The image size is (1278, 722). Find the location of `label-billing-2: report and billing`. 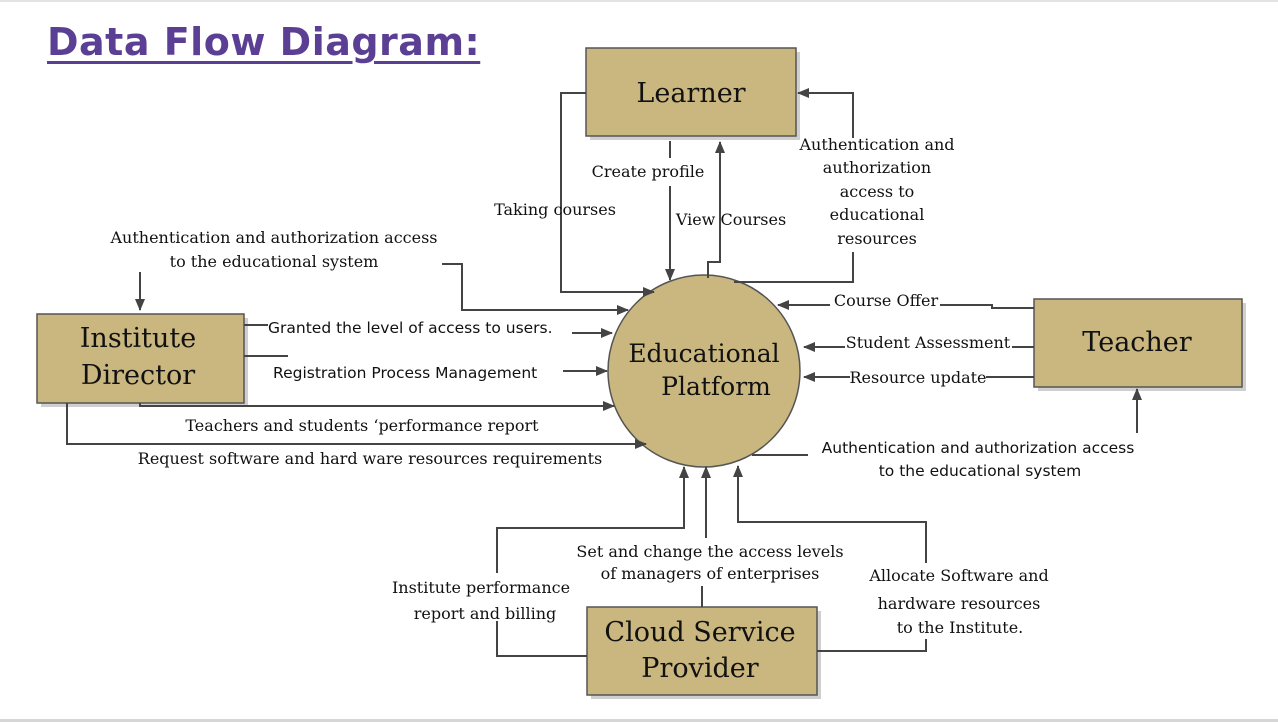

label-billing-2: report and billing is located at coordinates (485, 613).